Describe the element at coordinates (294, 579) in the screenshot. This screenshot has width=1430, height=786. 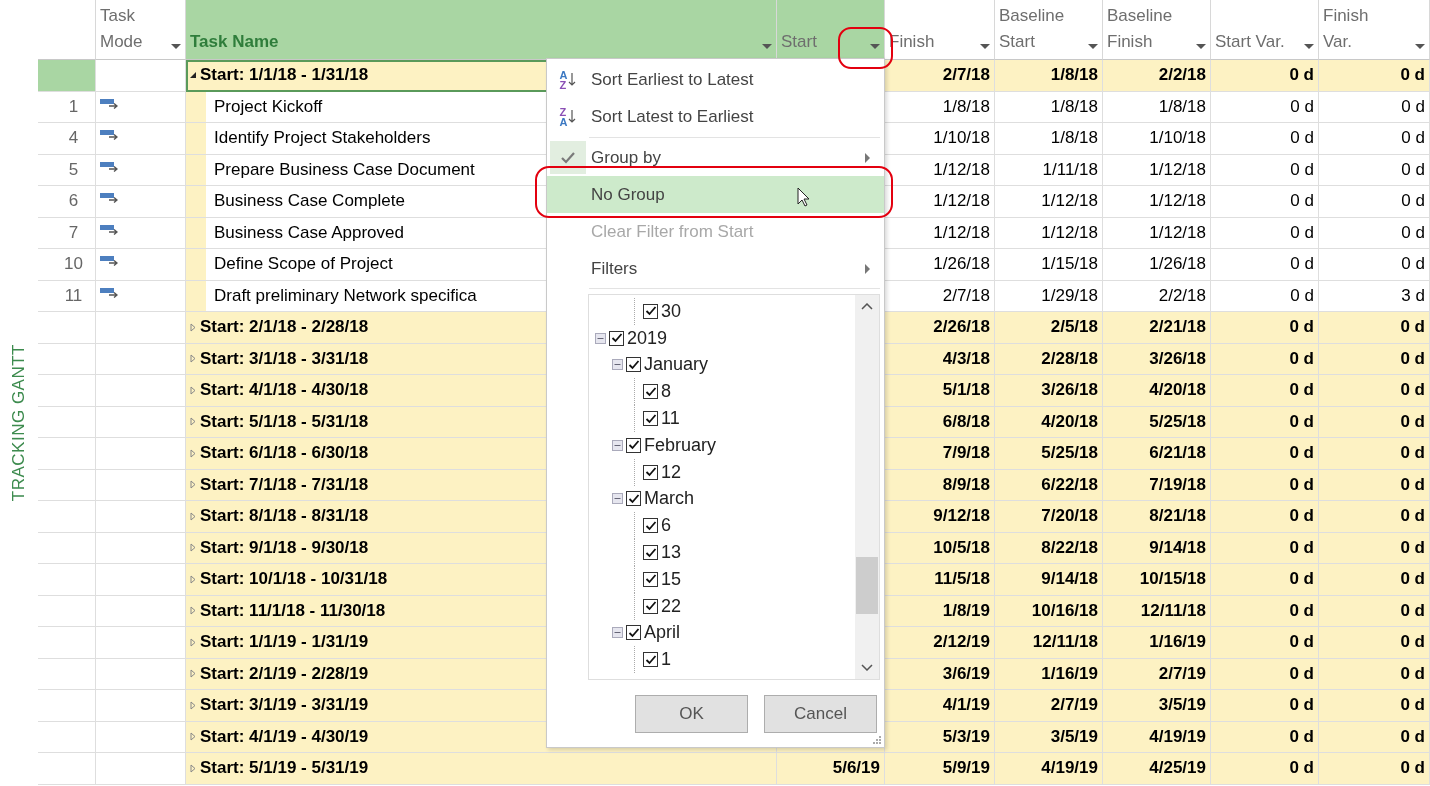
I see `group-heading: Start: 10/1/18 - 10/31/18` at that location.